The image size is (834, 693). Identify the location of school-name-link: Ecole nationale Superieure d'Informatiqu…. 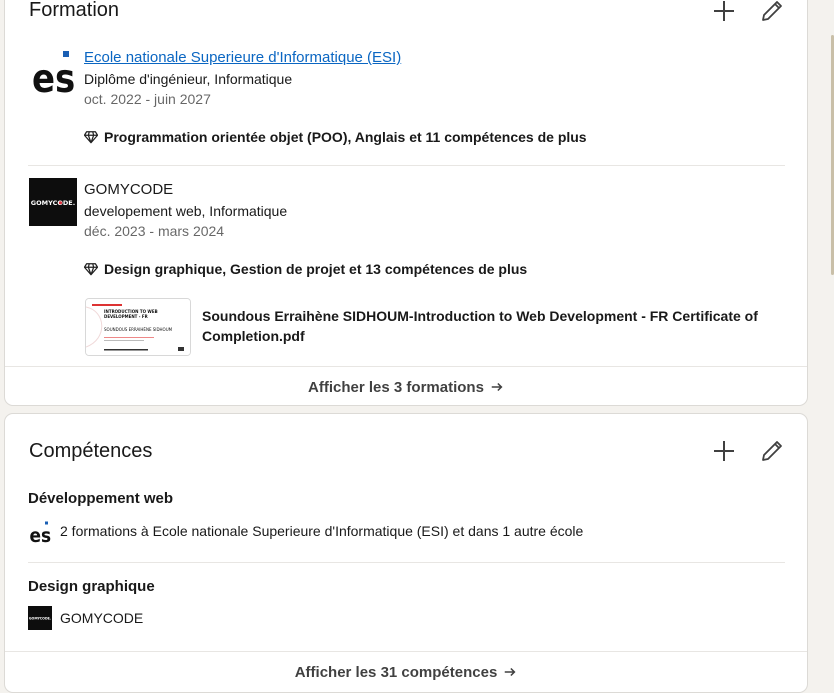
(242, 58).